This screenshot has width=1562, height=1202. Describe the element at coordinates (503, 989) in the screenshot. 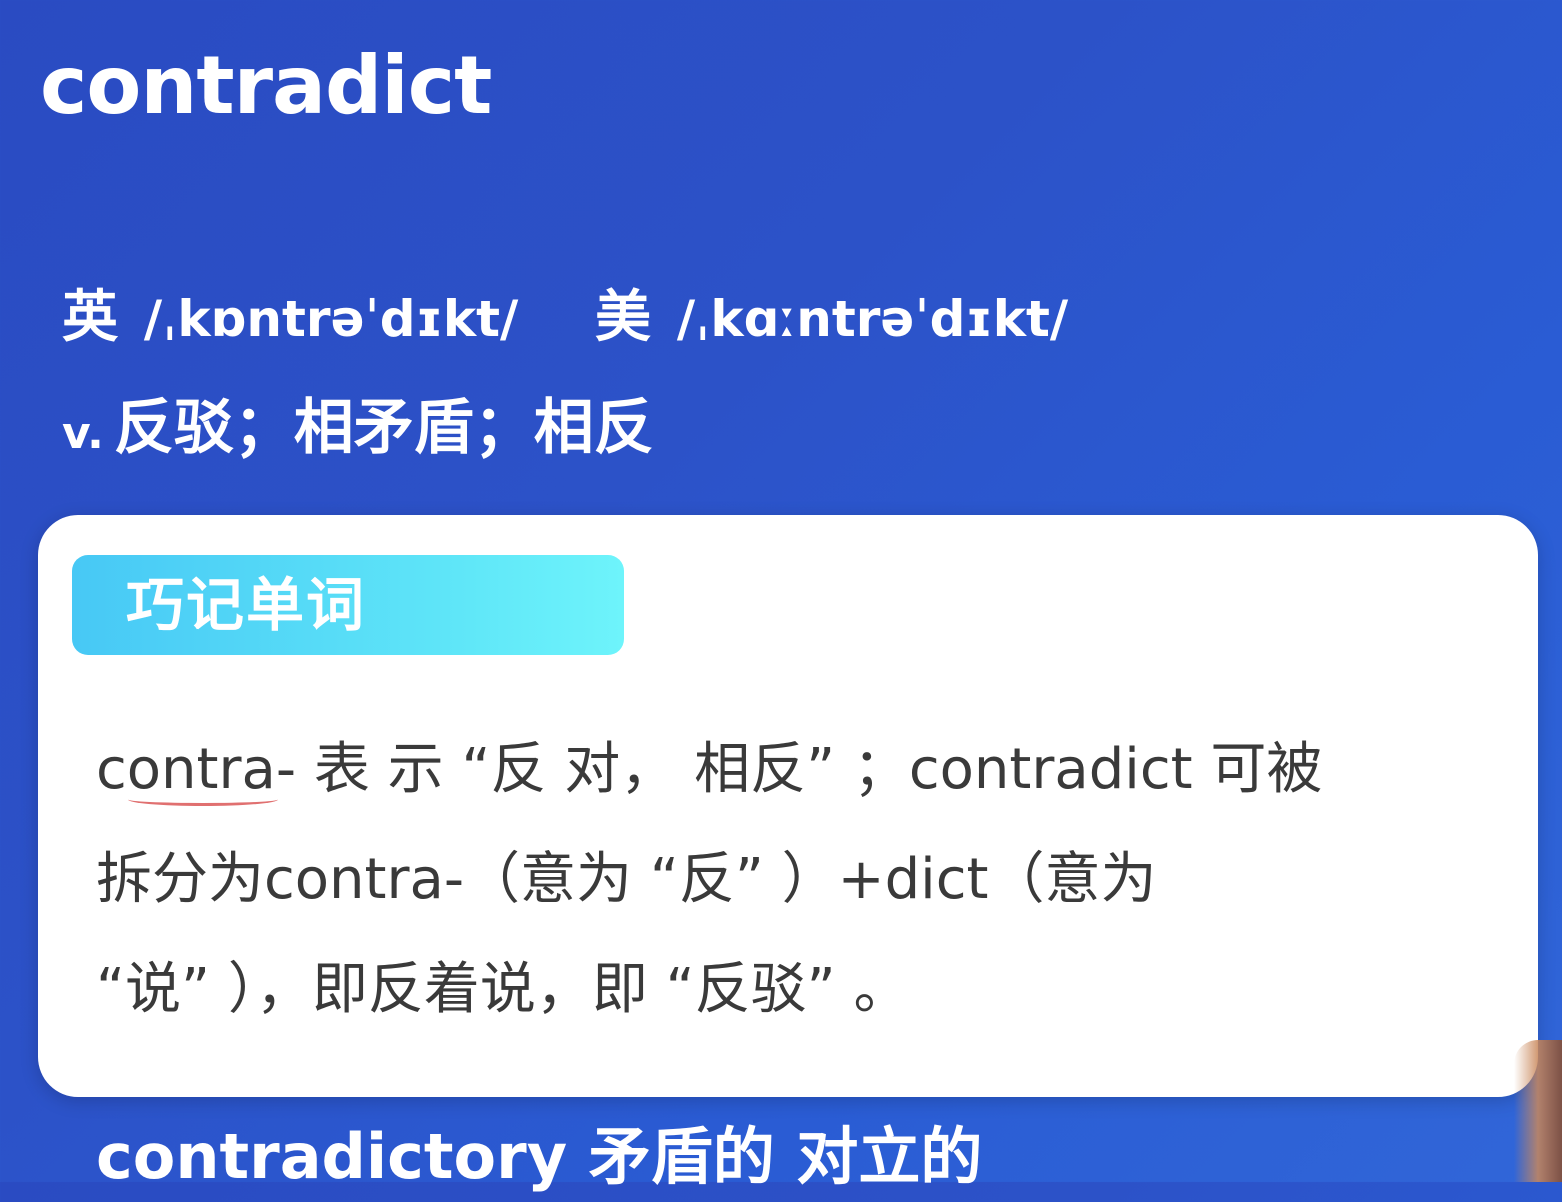

I see `memory-tip-line-3: “说” ），即反着说，即 “反驳” 。` at that location.